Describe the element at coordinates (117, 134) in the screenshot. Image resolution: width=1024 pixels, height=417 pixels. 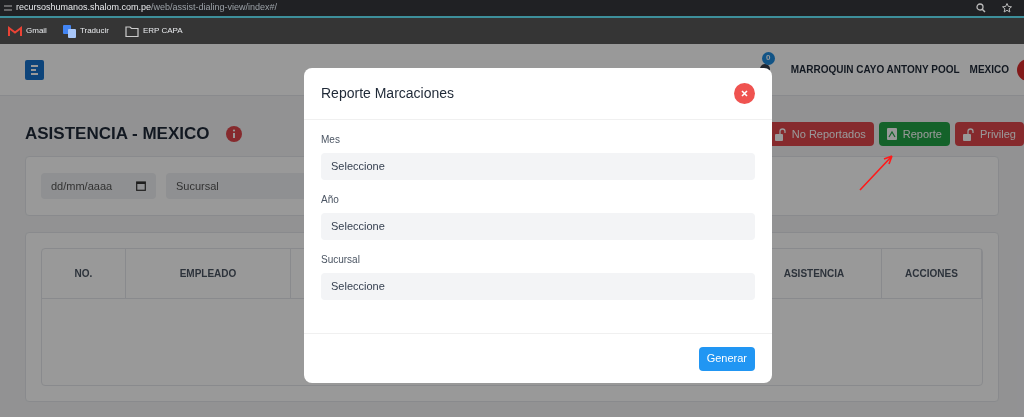
I see `page-title: ASISTENCIA - MEXICO` at that location.